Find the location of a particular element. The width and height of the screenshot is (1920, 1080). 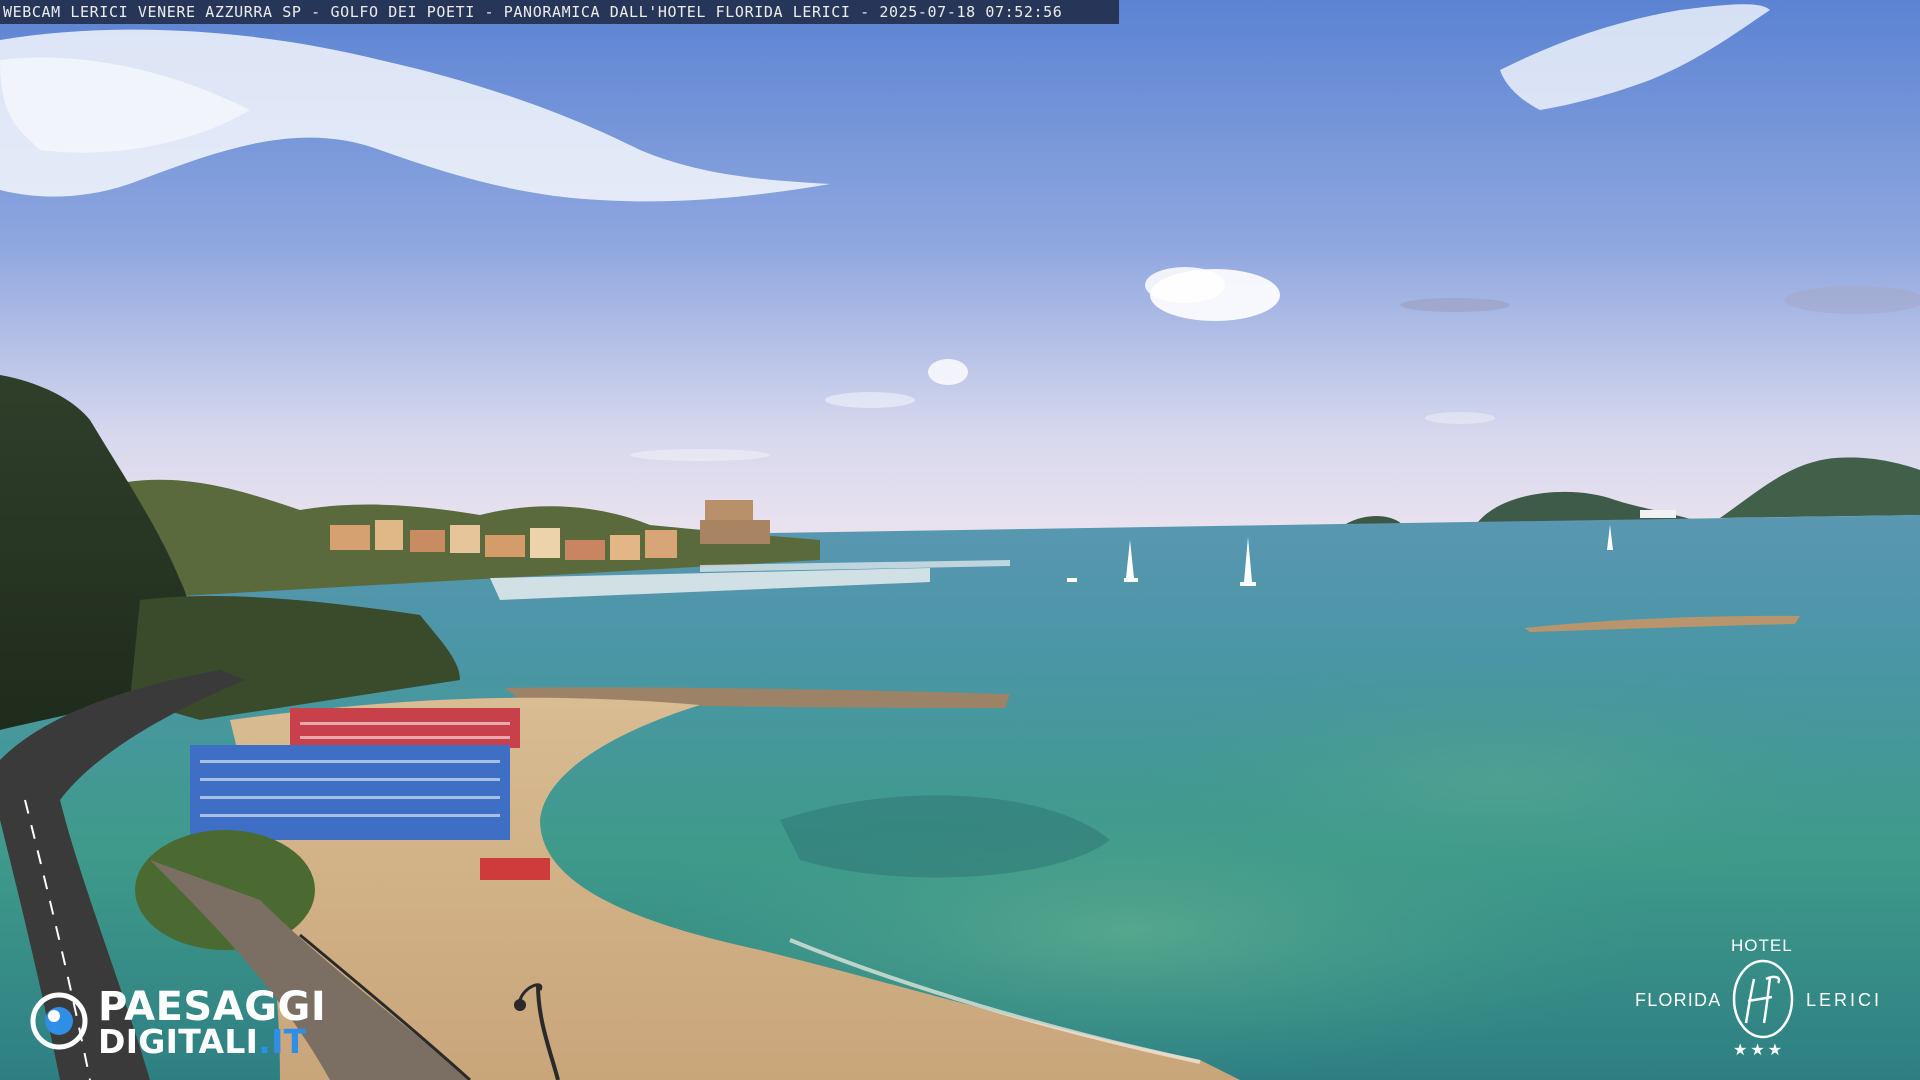

hotel-logo-top: HOTEL is located at coordinates (1762, 945).